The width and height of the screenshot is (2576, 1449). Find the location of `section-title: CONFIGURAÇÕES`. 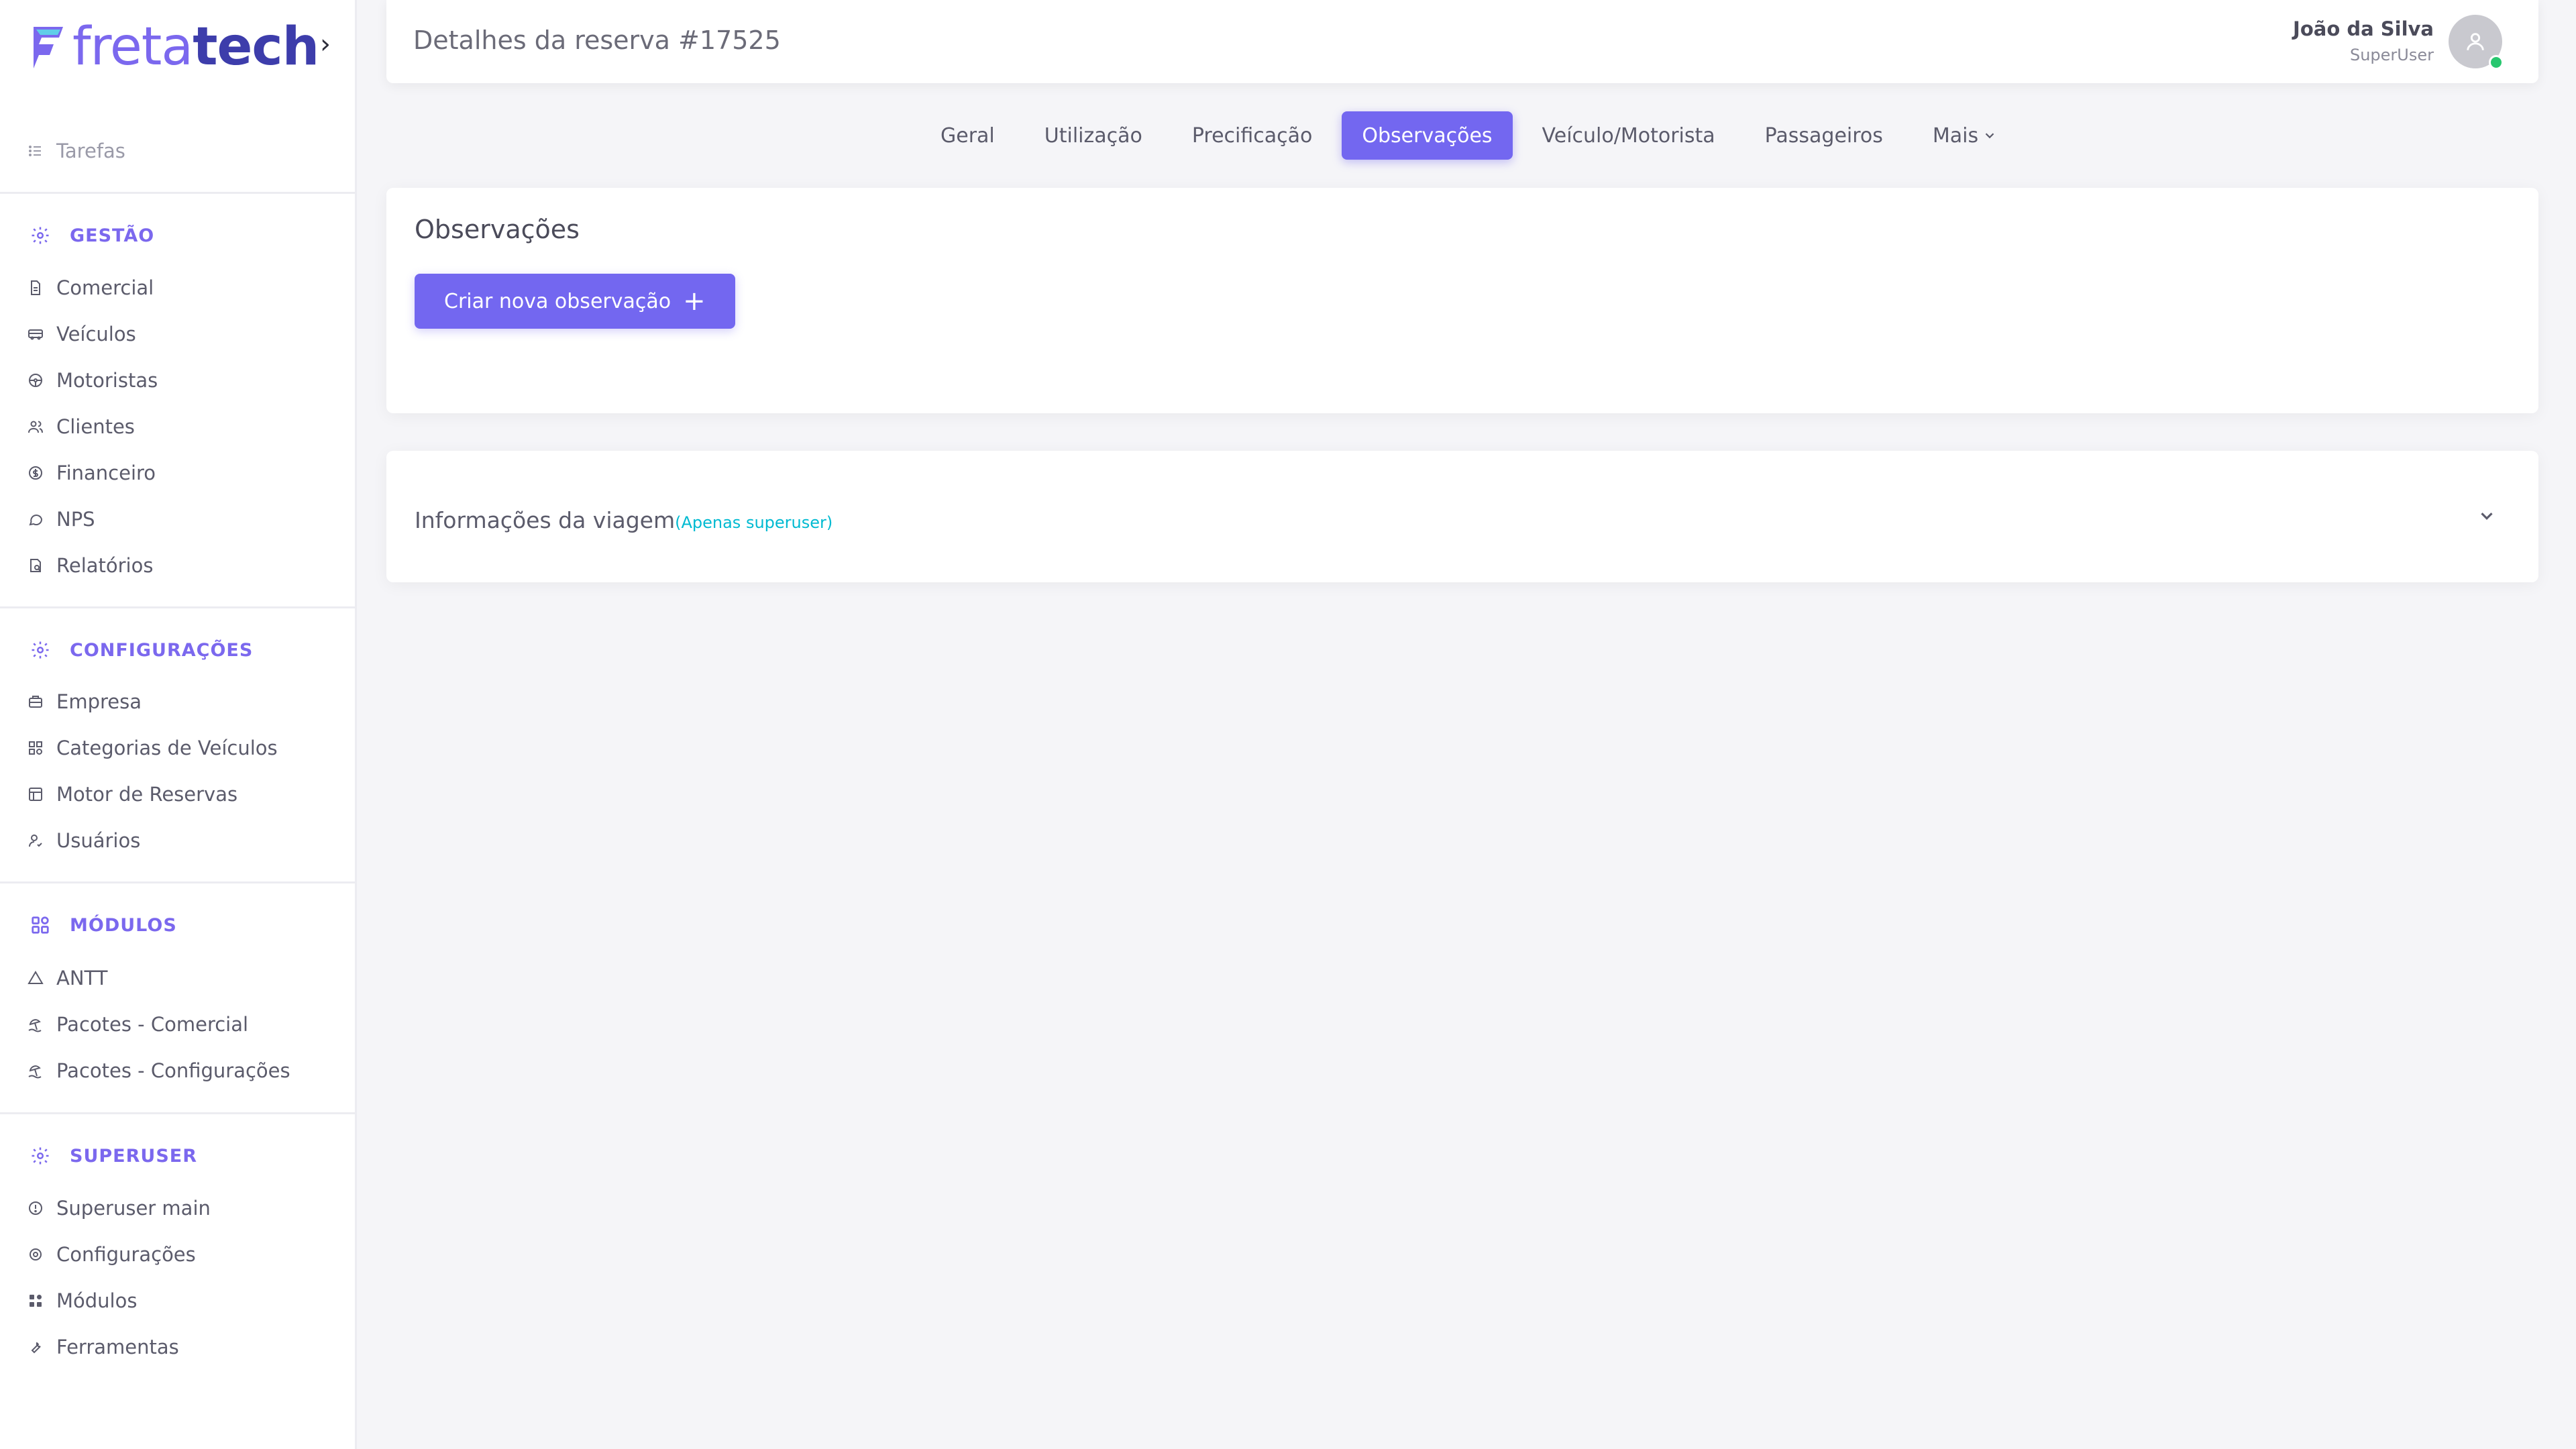

section-title: CONFIGURAÇÕES is located at coordinates (162, 650).